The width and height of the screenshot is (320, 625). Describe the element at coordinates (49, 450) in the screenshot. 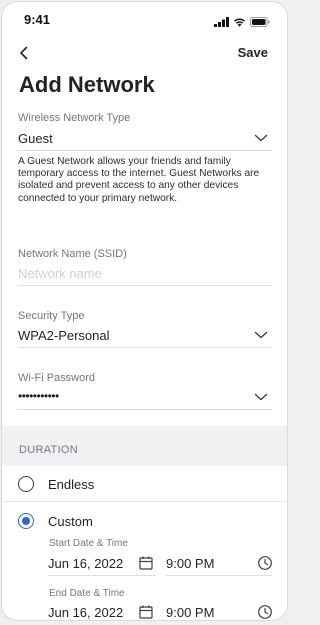

I see `duration-header: DURATION` at that location.